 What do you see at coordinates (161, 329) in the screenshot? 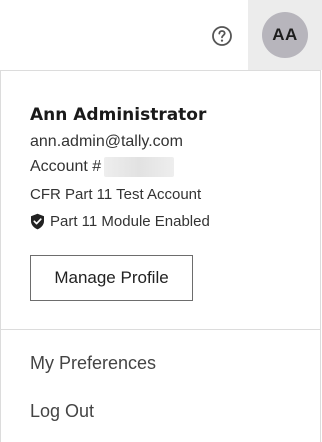
I see `divider` at bounding box center [161, 329].